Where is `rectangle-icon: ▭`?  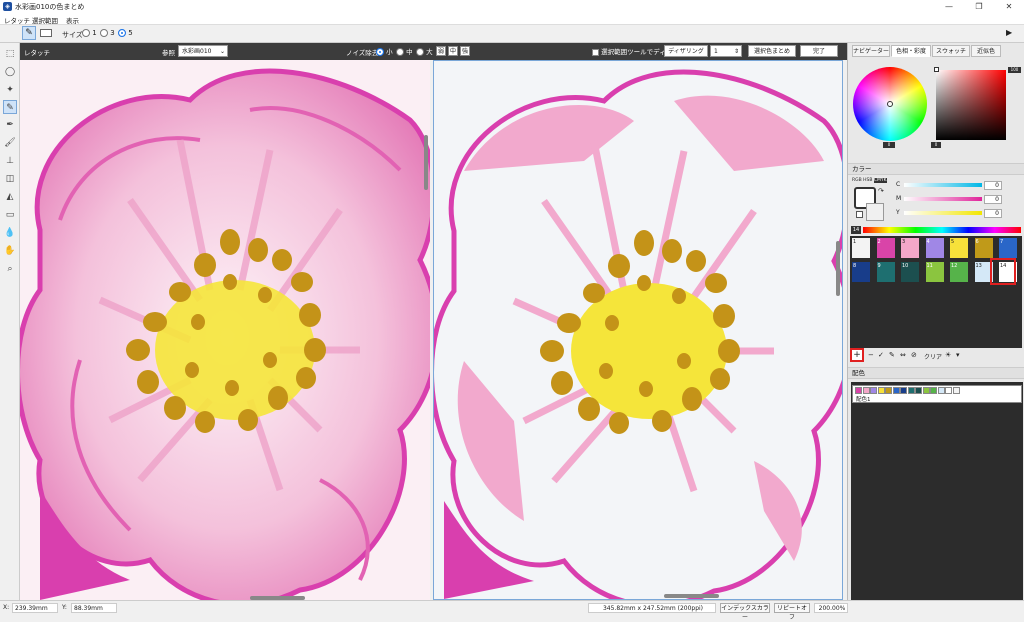
rectangle-icon: ▭ is located at coordinates (10, 215).